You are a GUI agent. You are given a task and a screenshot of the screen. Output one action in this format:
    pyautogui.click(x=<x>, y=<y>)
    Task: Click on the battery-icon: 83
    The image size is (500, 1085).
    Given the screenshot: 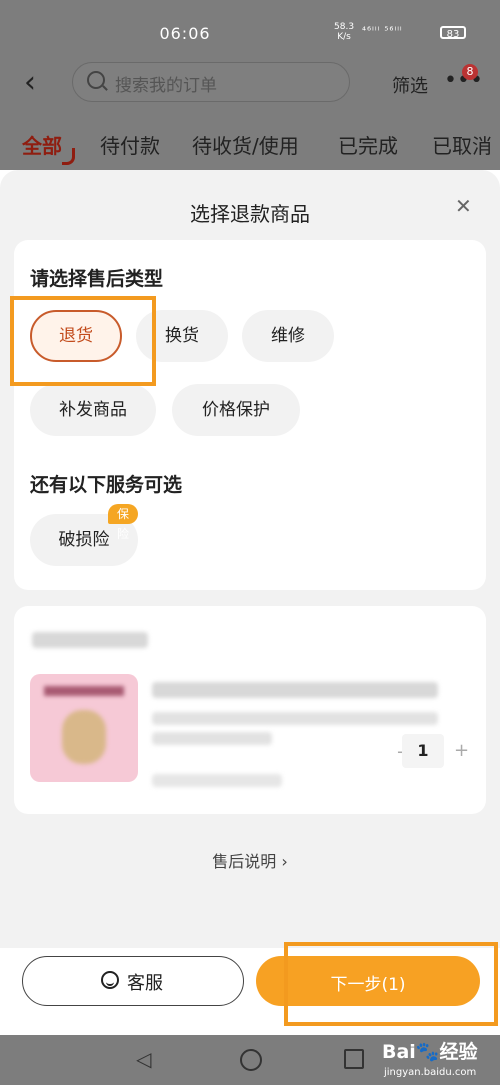 What is the action you would take?
    pyautogui.click(x=453, y=33)
    